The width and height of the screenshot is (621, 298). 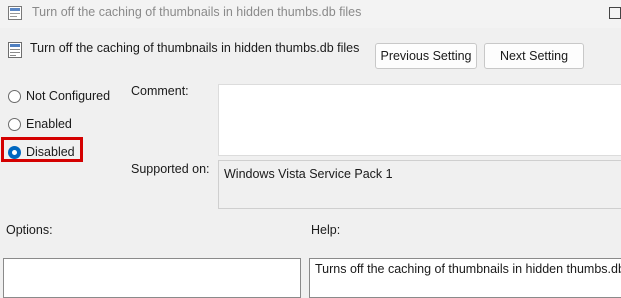 I want to click on radio-not-configured: Not Configured, so click(x=59, y=96).